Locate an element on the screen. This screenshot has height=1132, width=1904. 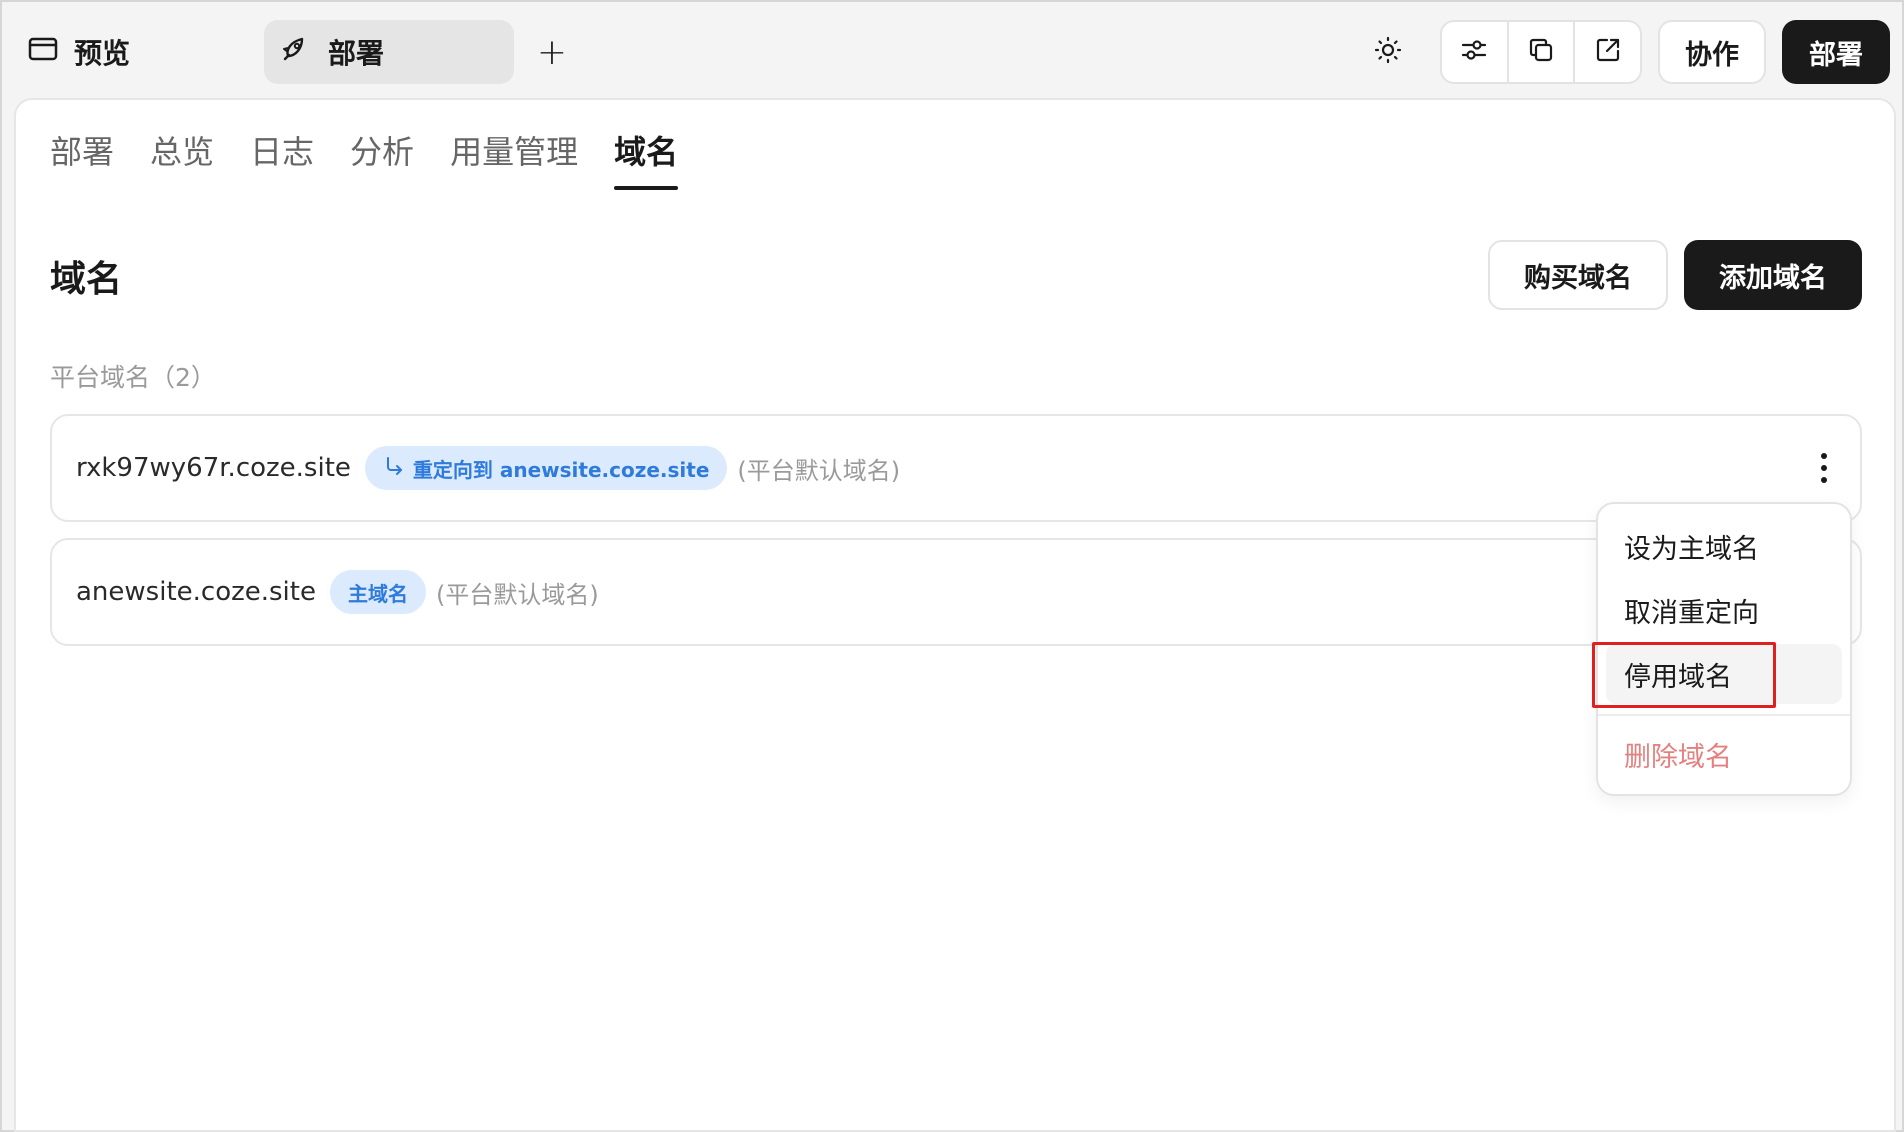
subtab-overview: 总览 is located at coordinates (182, 158).